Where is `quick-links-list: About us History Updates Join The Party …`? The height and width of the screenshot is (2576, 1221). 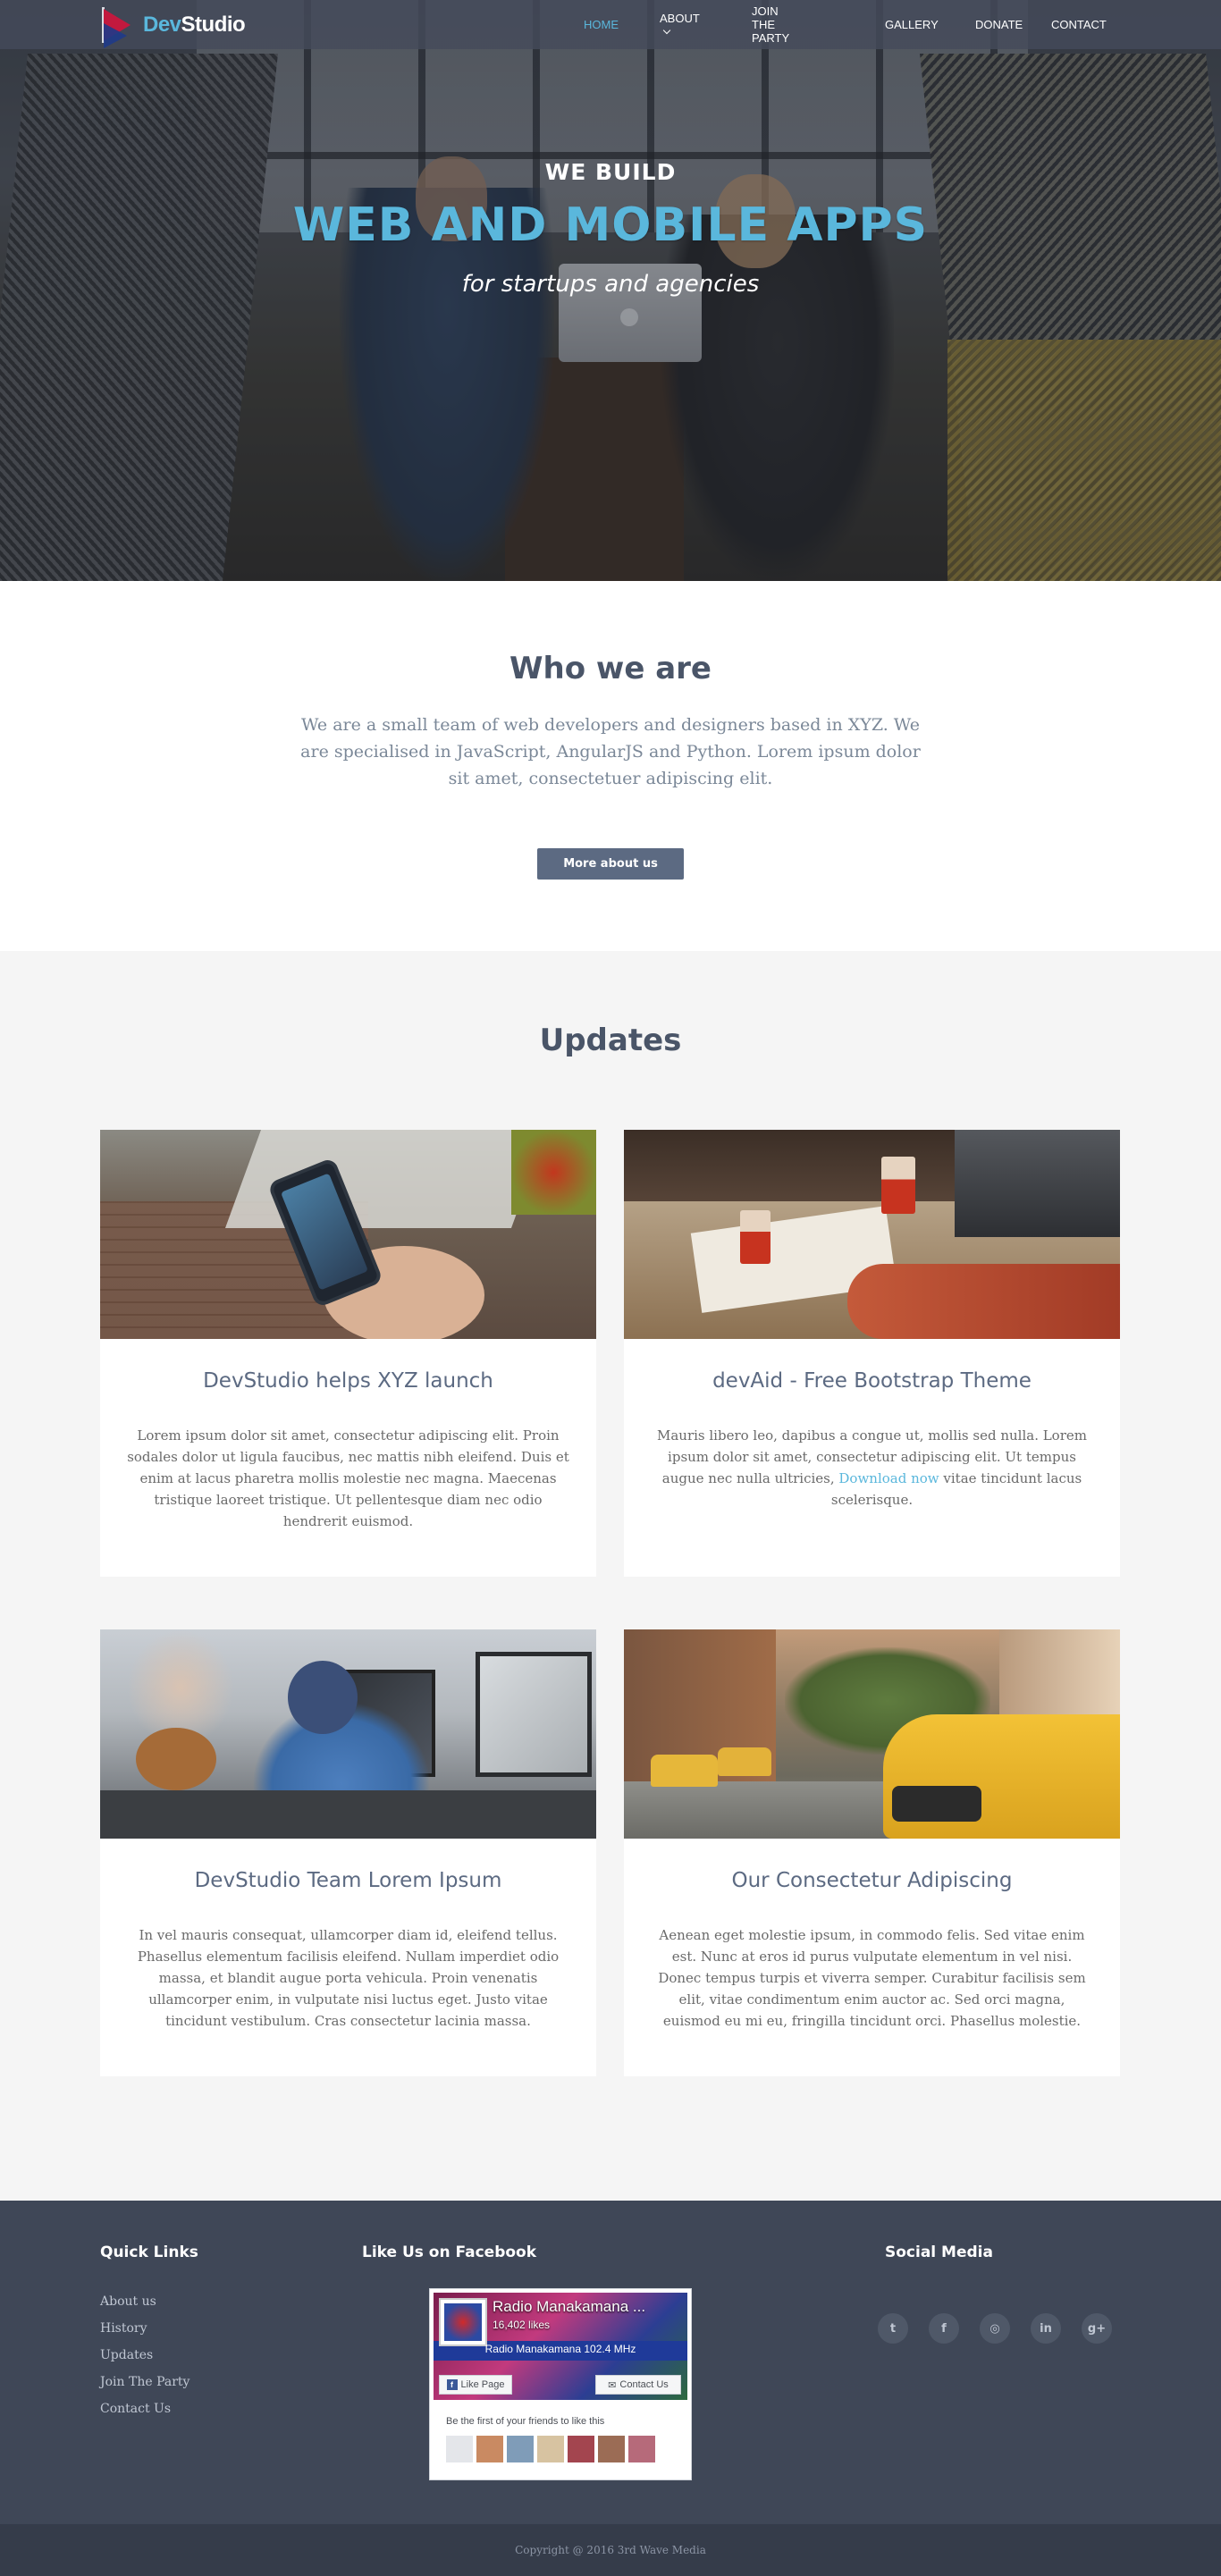 quick-links-list: About us History Updates Join The Party … is located at coordinates (144, 2355).